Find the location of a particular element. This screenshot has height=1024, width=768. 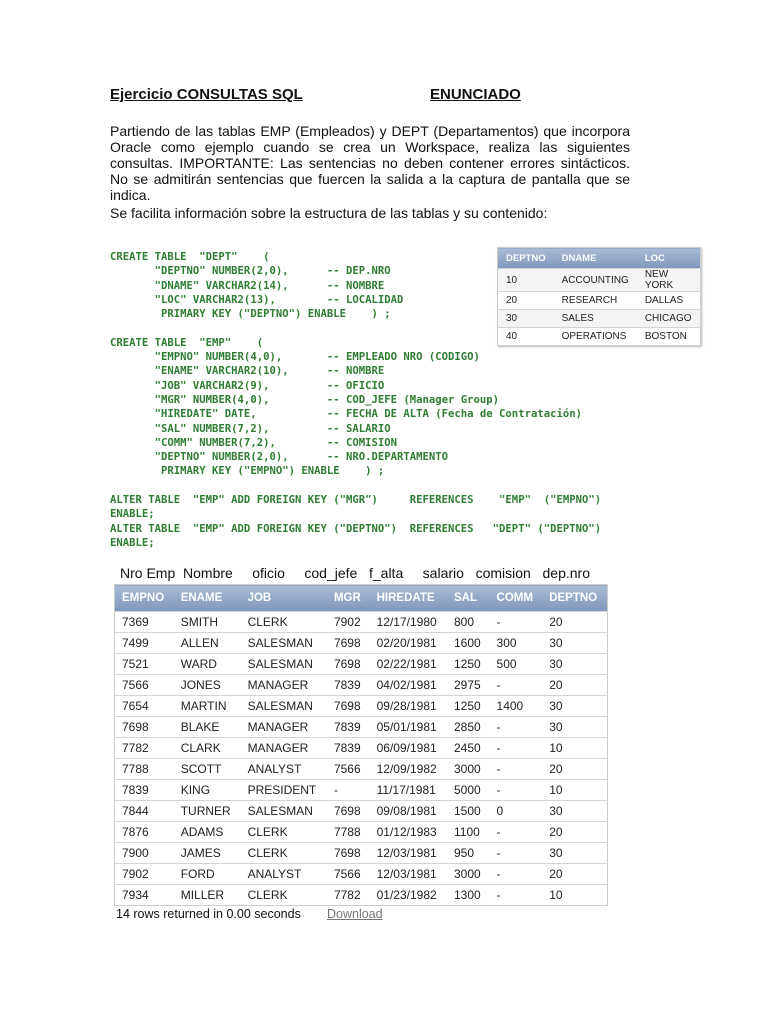

table-cell: 12/03/1981 is located at coordinates (408, 874).